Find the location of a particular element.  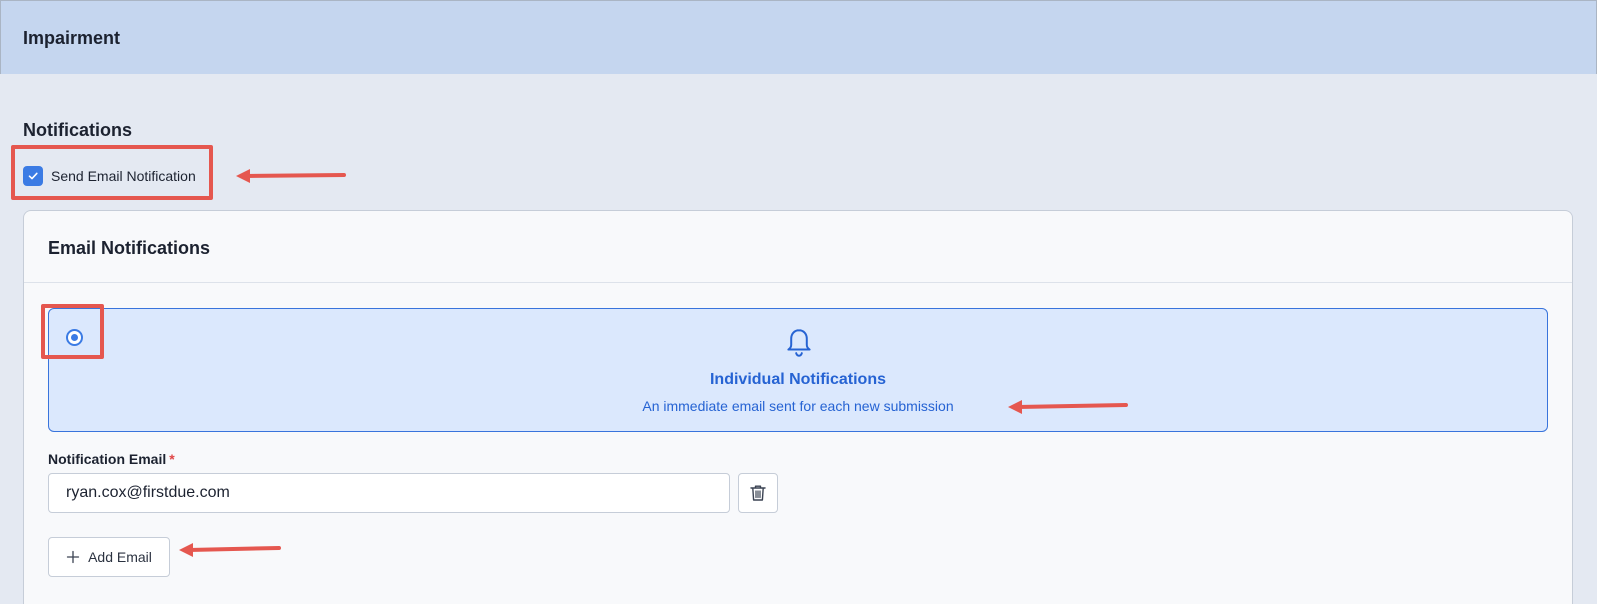

bell-icon is located at coordinates (799, 343).